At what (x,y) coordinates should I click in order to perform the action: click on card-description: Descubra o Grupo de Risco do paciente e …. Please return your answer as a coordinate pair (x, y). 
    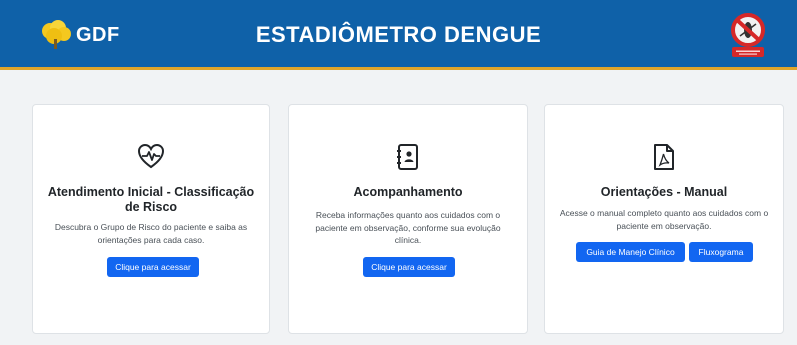
    Looking at the image, I should click on (151, 233).